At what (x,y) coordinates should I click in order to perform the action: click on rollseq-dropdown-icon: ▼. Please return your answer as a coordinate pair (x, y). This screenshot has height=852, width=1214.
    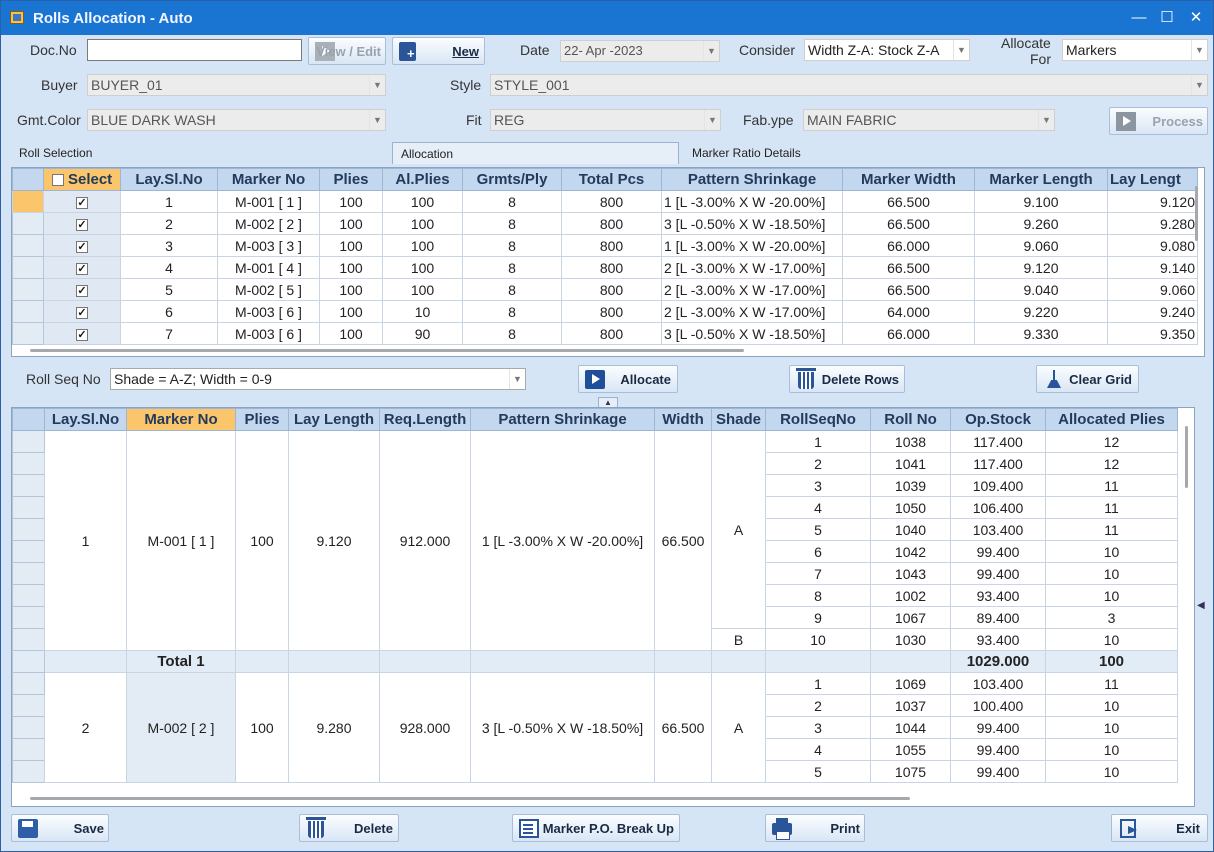
    Looking at the image, I should click on (517, 379).